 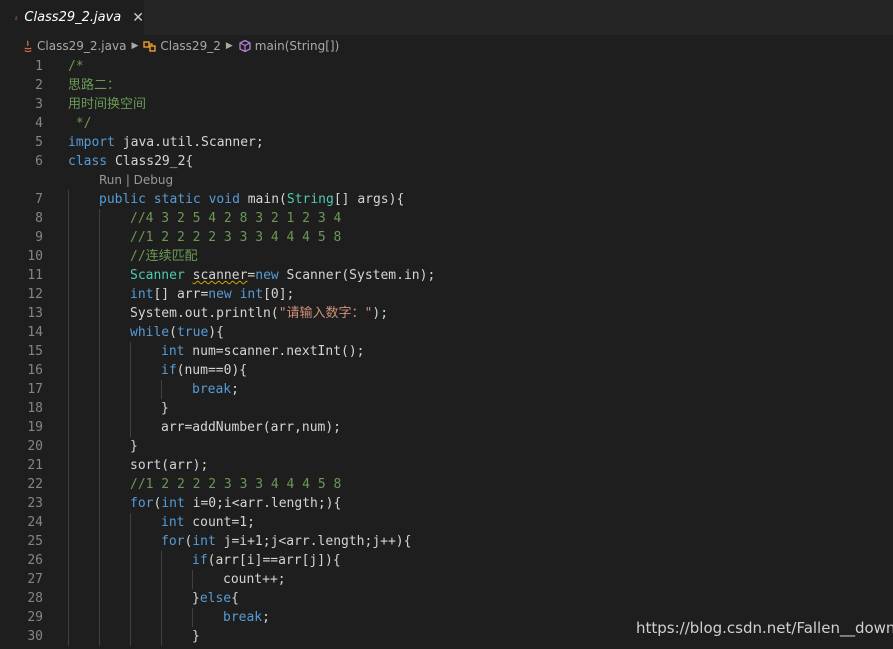 I want to click on code-token: sort(arr);, so click(x=169, y=465).